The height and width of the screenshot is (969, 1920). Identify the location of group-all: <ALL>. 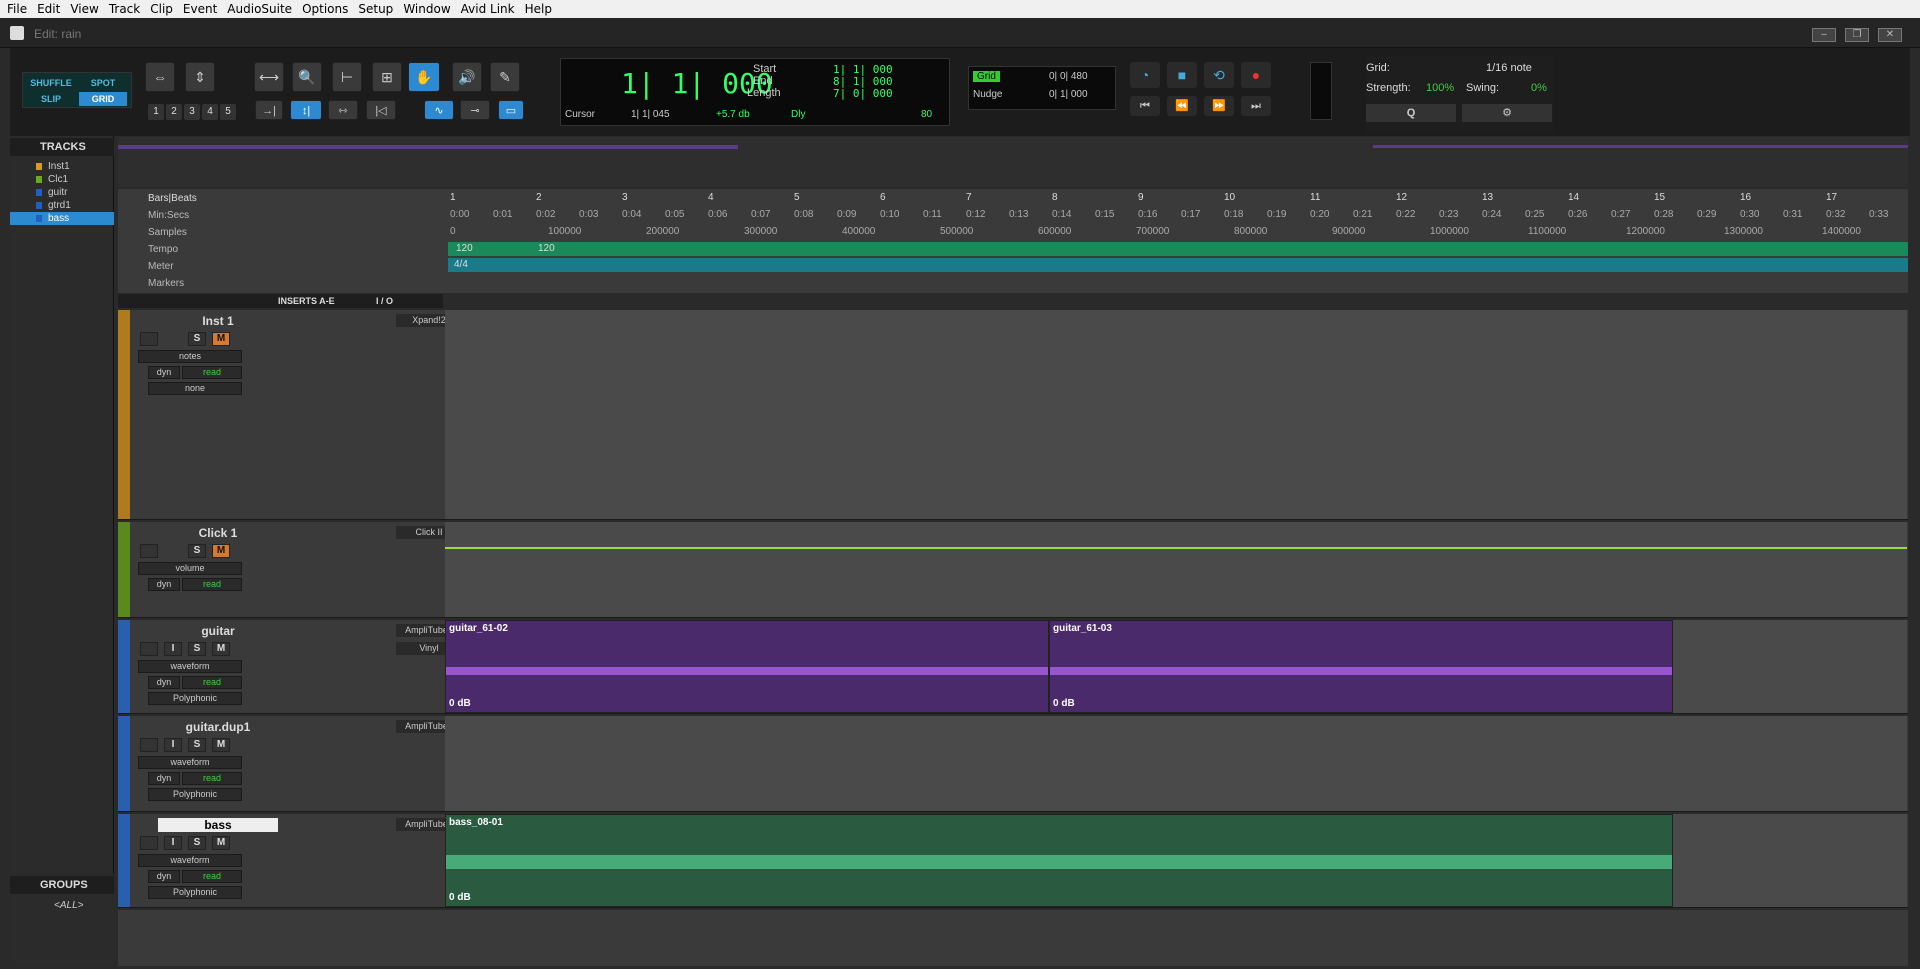
(68, 905).